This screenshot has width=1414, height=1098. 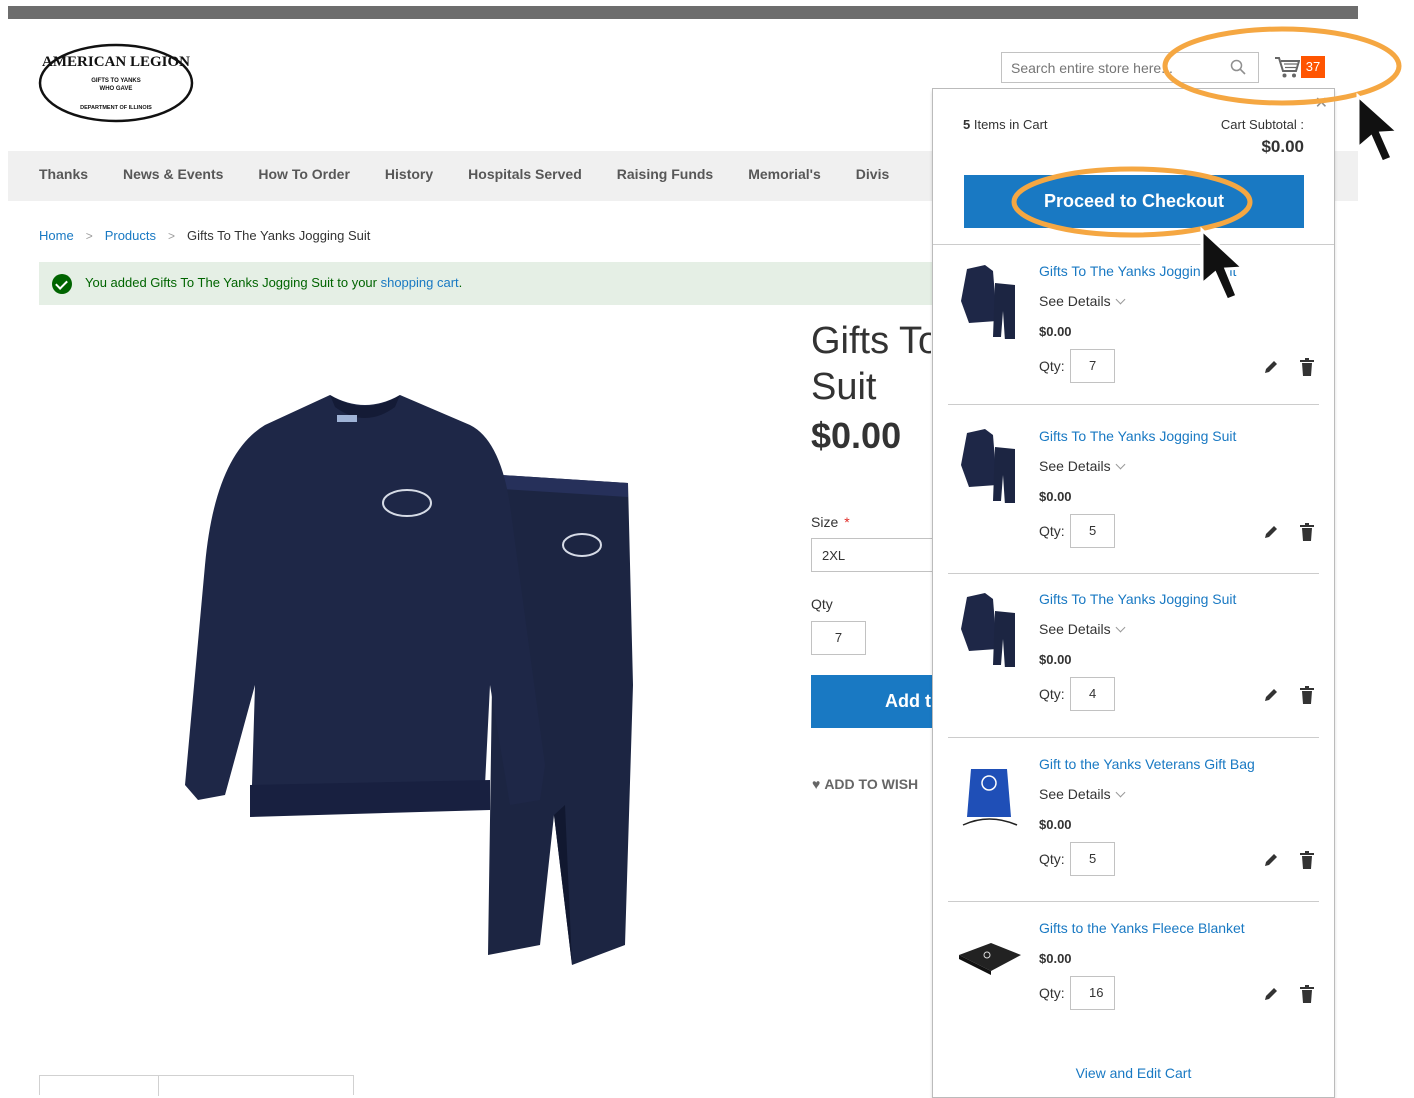 What do you see at coordinates (409, 174) in the screenshot?
I see `nav-item-history: History` at bounding box center [409, 174].